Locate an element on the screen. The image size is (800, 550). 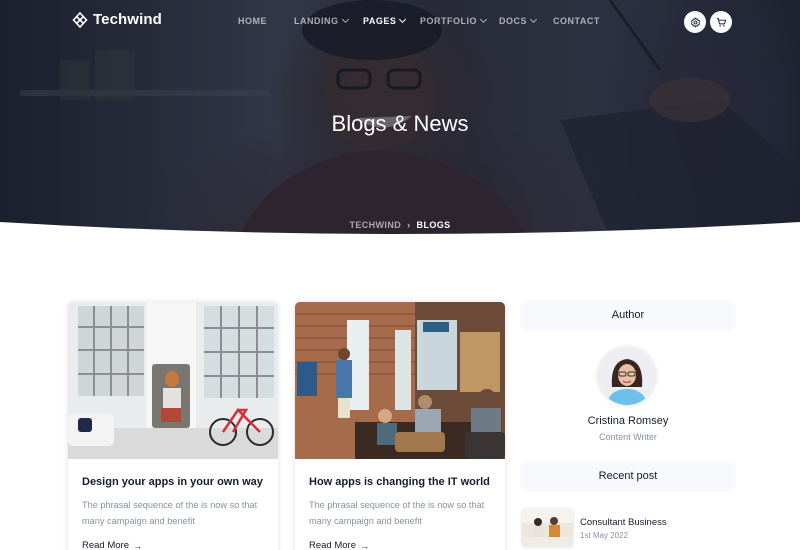
breadcrumb: TECHWIND › BLOGS is located at coordinates (400, 225).